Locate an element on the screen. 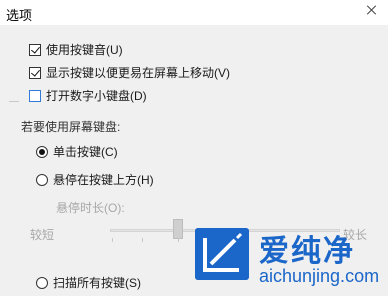 This screenshot has width=388, height=296. click-keys-option: 单击按键(C) is located at coordinates (77, 151).